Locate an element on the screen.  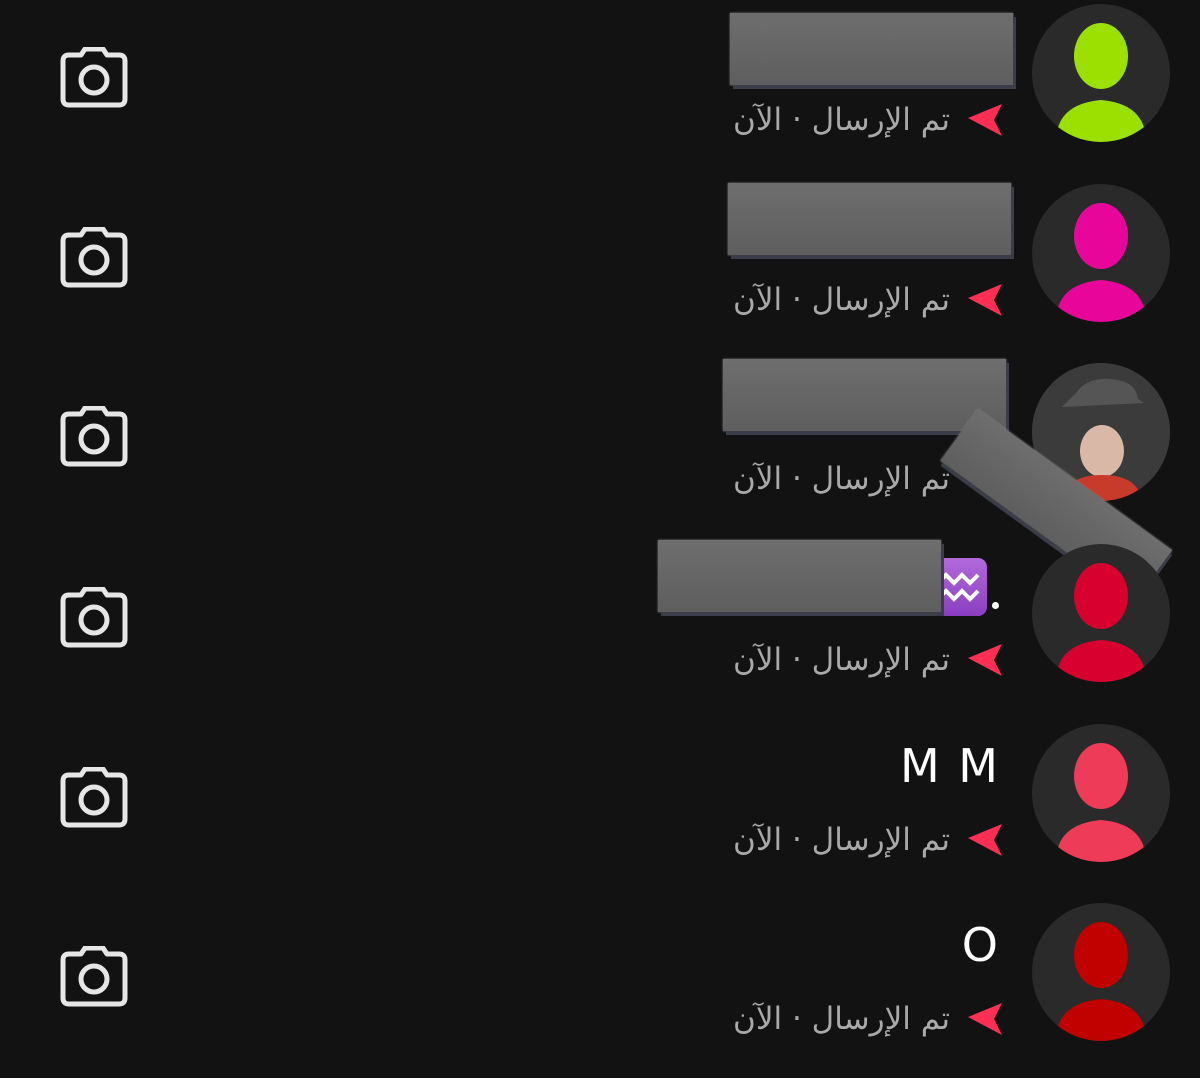
name-dot is located at coordinates (995, 605).